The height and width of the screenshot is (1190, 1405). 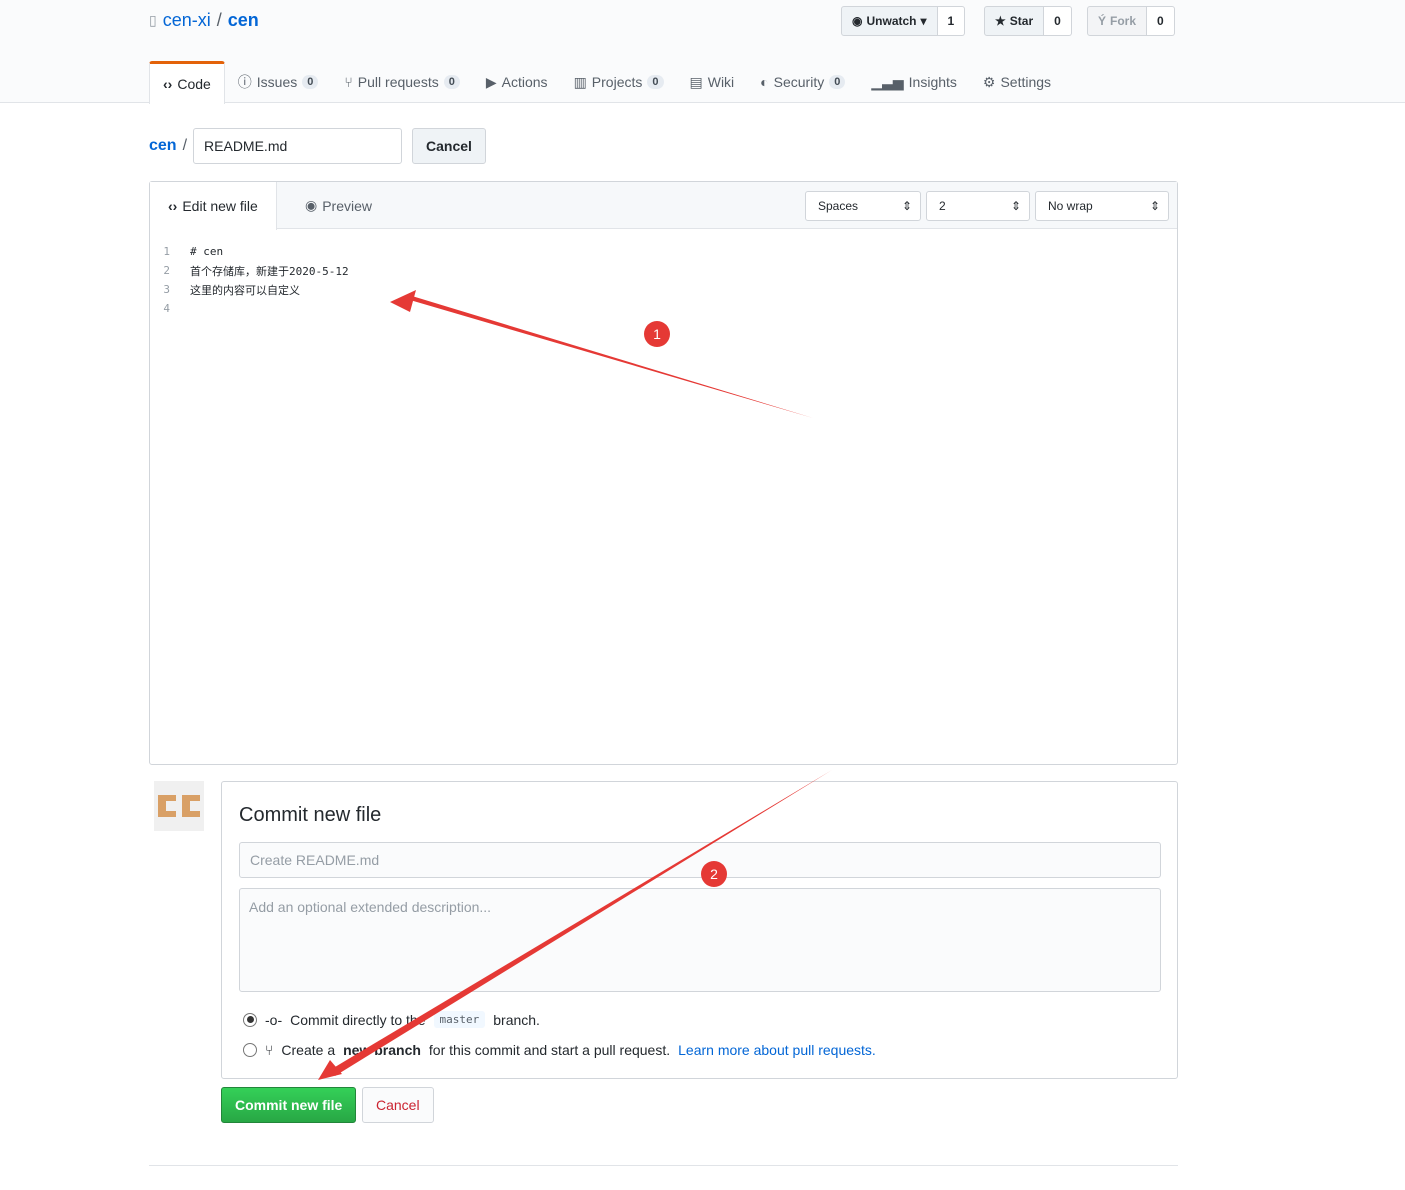 I want to click on select-value: 2, so click(x=942, y=206).